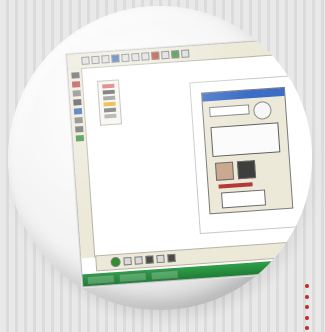 This screenshot has width=325, height=332. I want to click on text-icon, so click(77, 102).